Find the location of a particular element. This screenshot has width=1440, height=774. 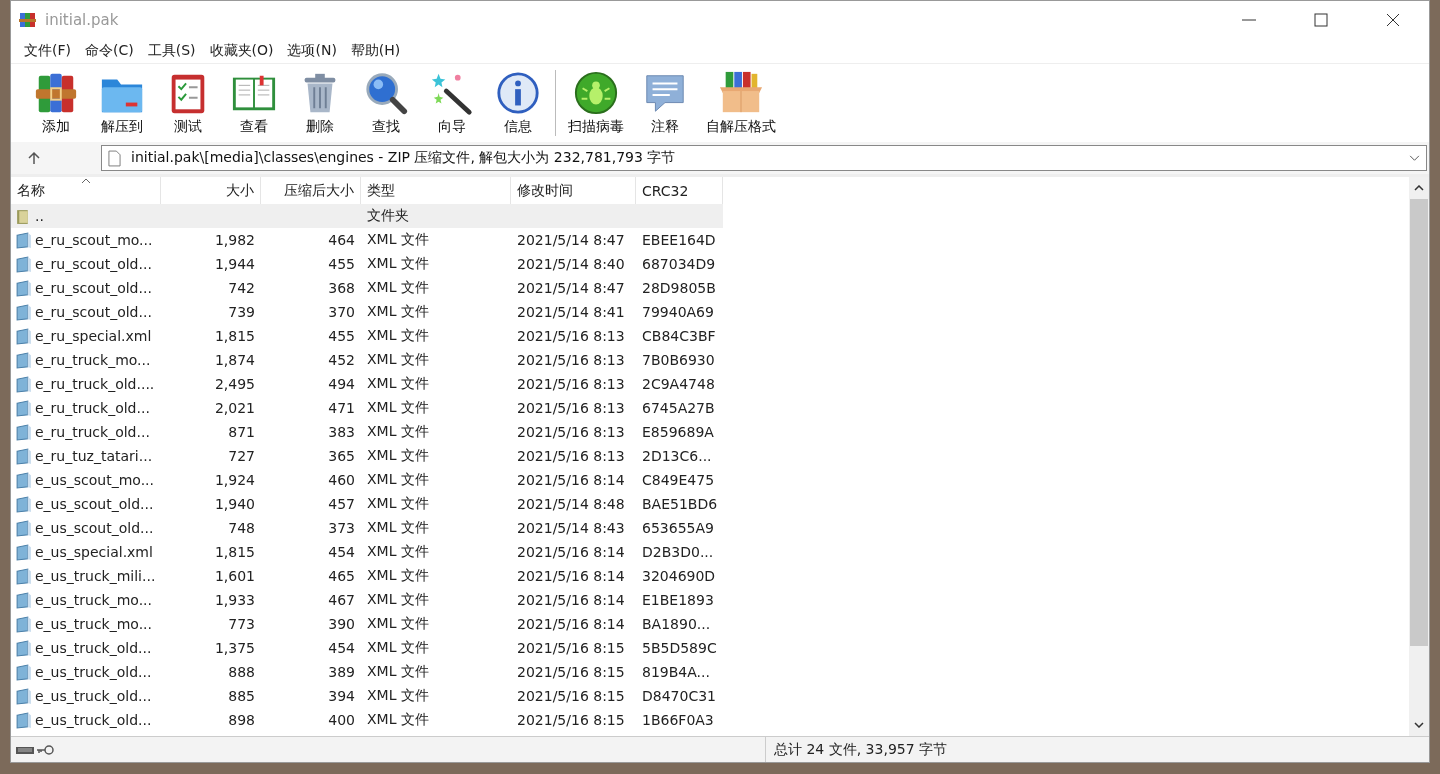

size-cell: 1,982 is located at coordinates (234, 240).